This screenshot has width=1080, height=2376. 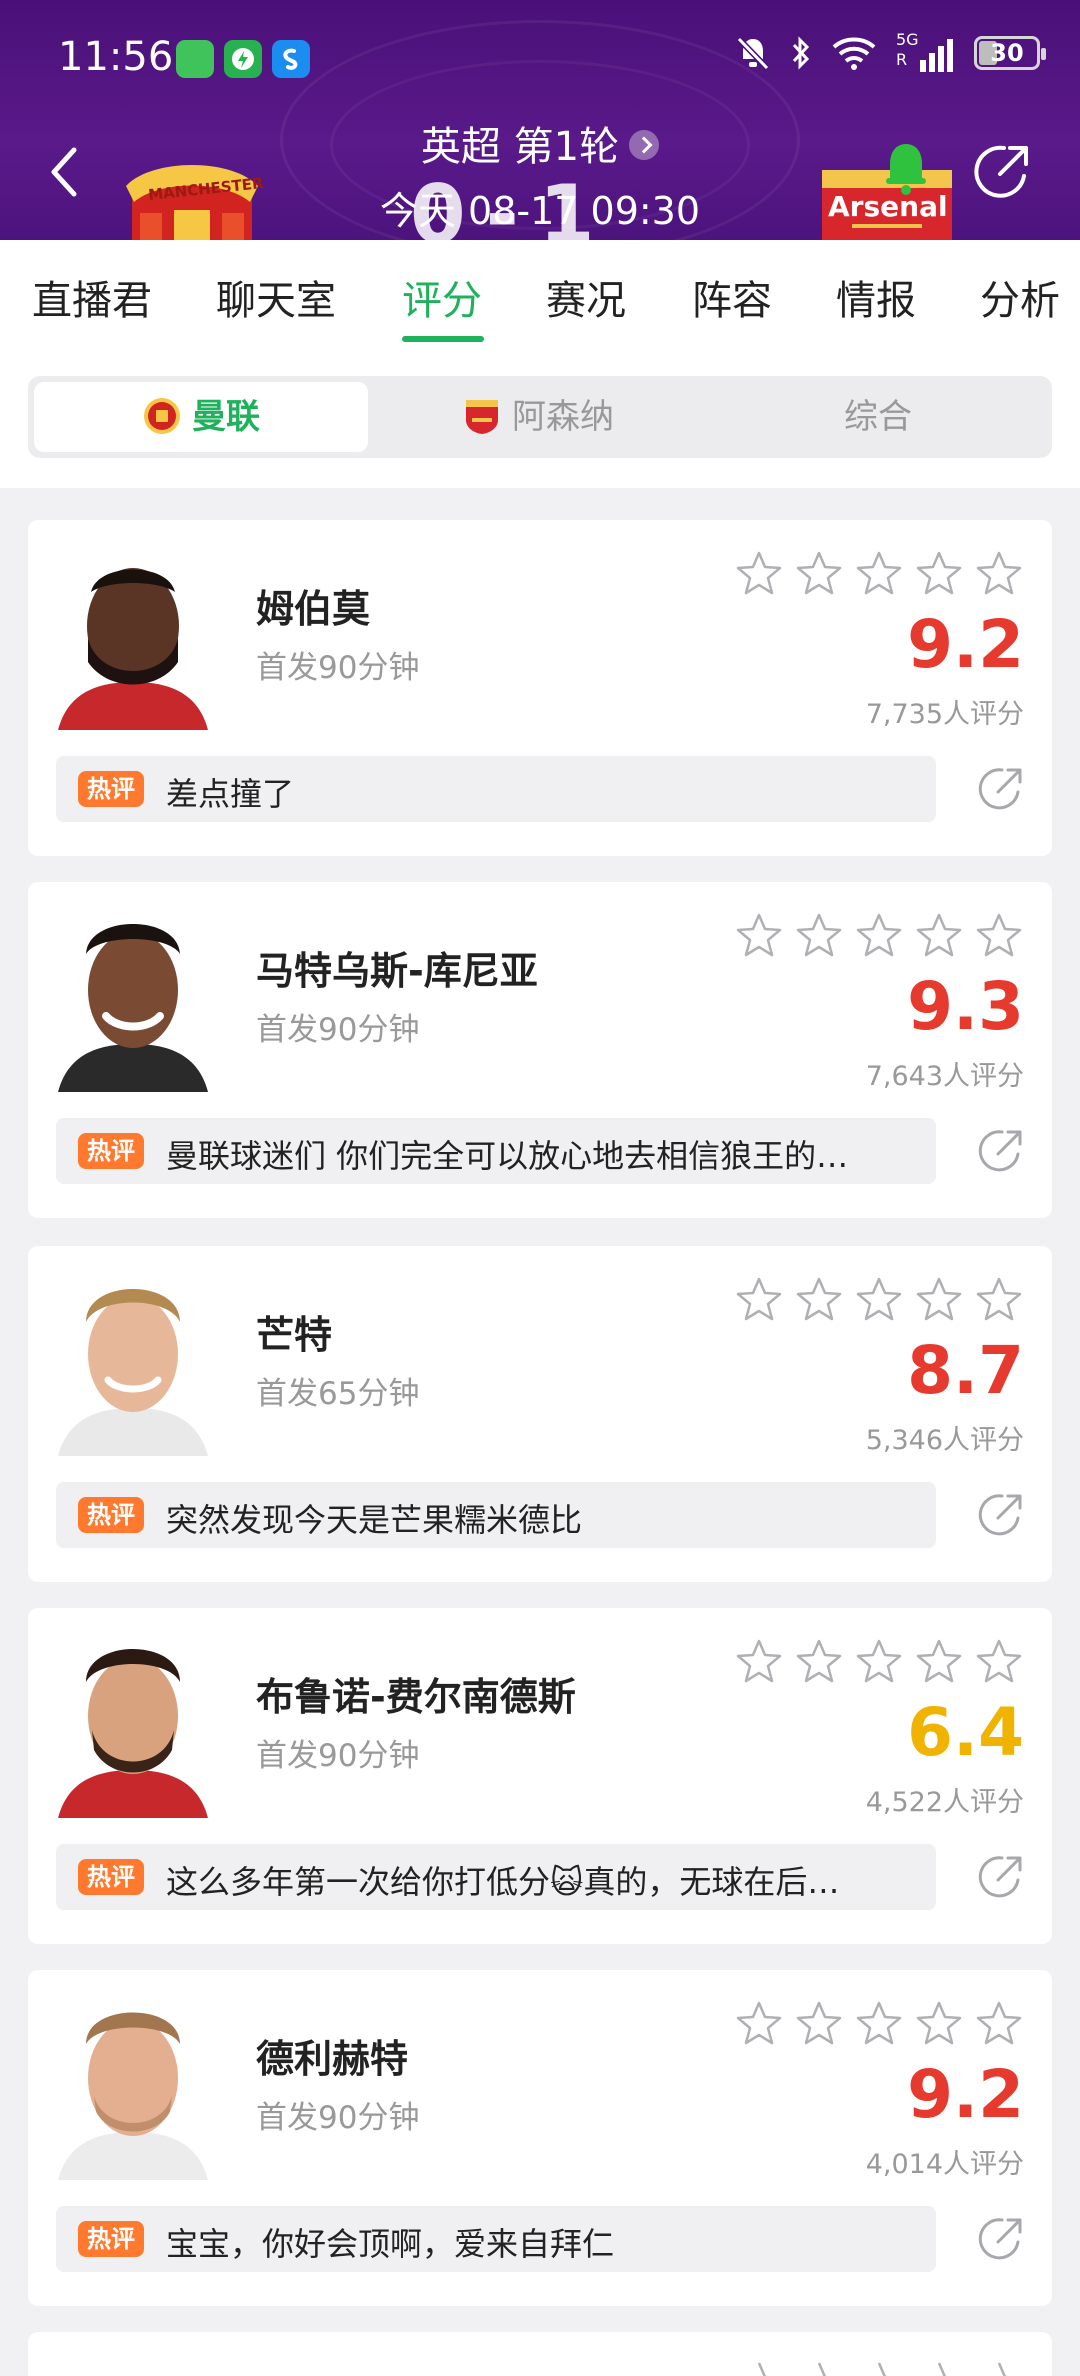 I want to click on player-rating: 9.3, so click(x=965, y=1006).